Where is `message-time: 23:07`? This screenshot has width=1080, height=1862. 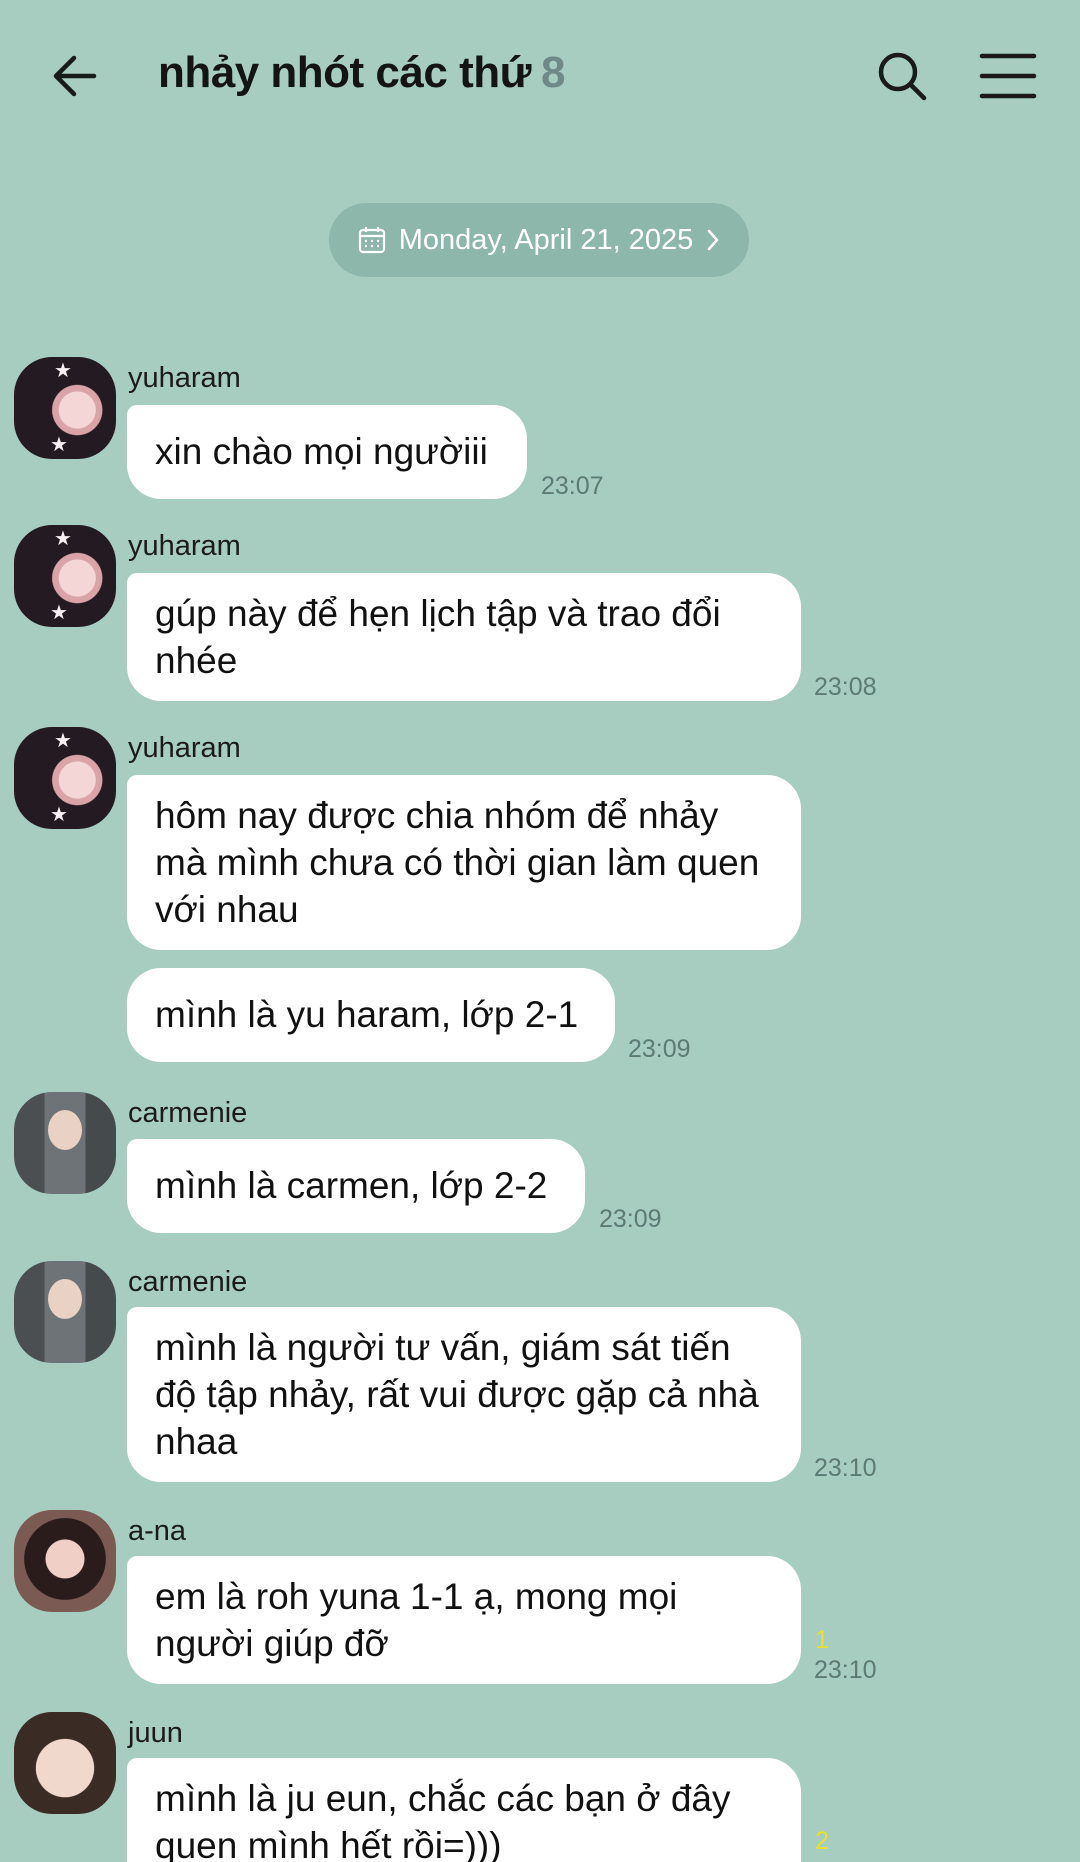
message-time: 23:07 is located at coordinates (572, 486).